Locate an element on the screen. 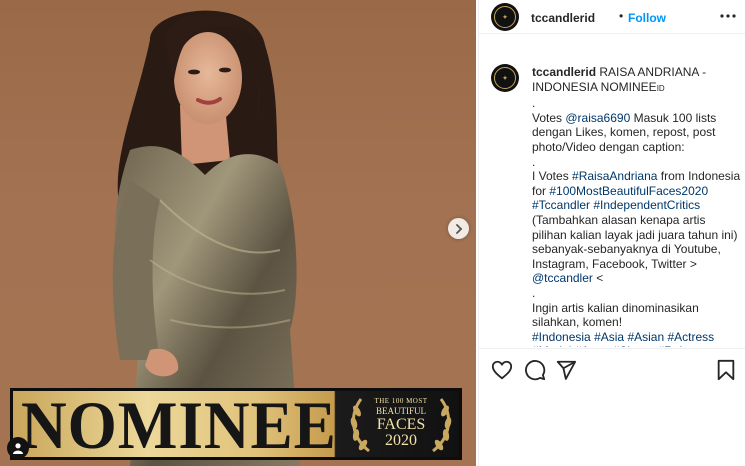 The width and height of the screenshot is (745, 466). badge-text: THE 100 MOST BEAUTIFUL FACES 2020 is located at coordinates (401, 423).